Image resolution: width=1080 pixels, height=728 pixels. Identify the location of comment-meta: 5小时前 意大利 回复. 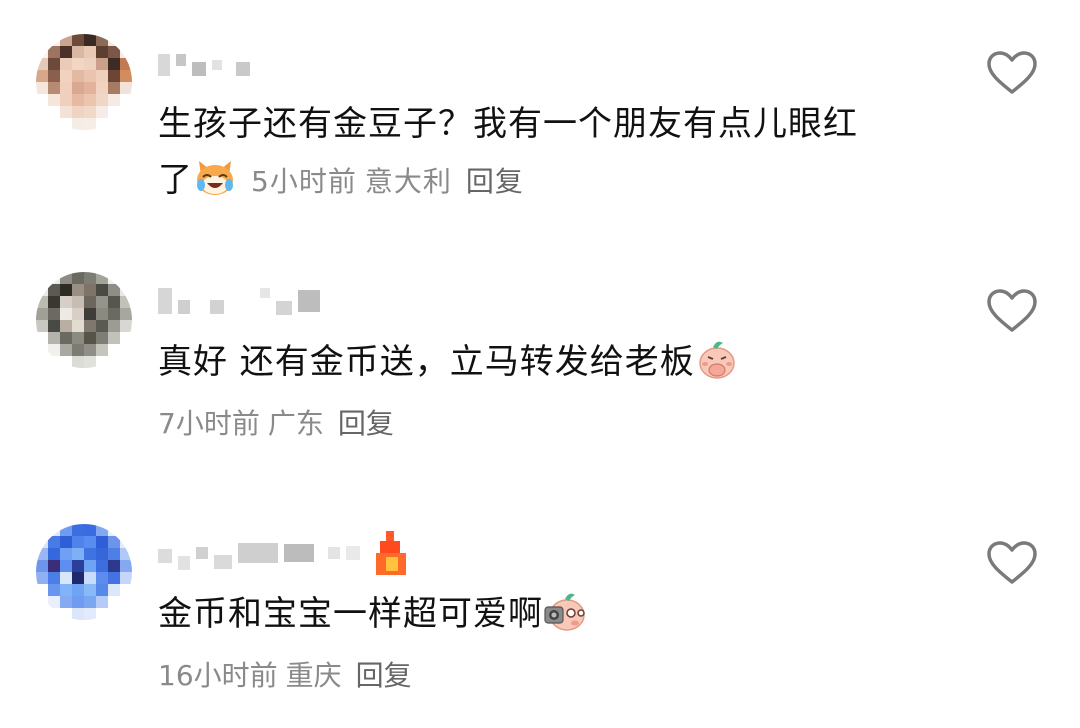
(387, 181).